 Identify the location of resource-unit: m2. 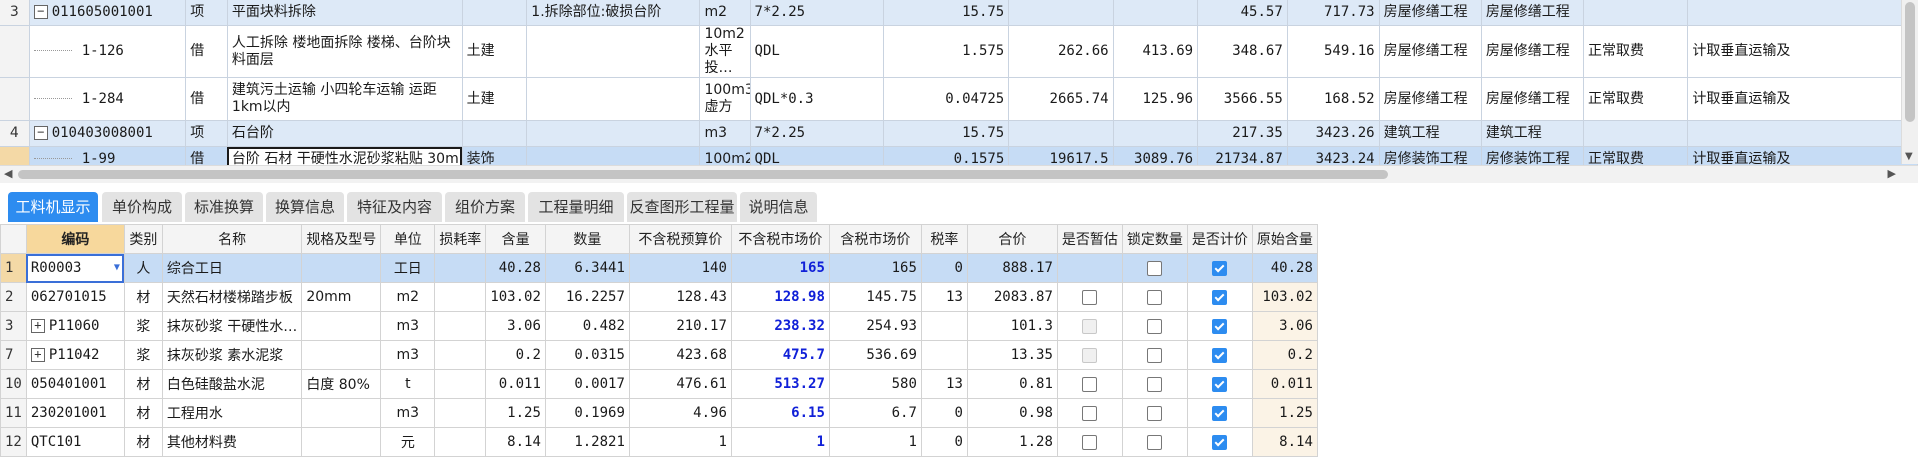
(408, 297).